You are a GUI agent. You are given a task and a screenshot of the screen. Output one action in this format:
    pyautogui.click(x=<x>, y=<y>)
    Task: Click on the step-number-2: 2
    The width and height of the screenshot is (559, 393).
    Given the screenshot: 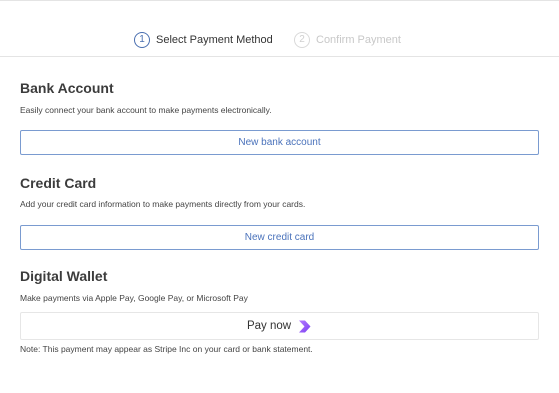 What is the action you would take?
    pyautogui.click(x=302, y=40)
    